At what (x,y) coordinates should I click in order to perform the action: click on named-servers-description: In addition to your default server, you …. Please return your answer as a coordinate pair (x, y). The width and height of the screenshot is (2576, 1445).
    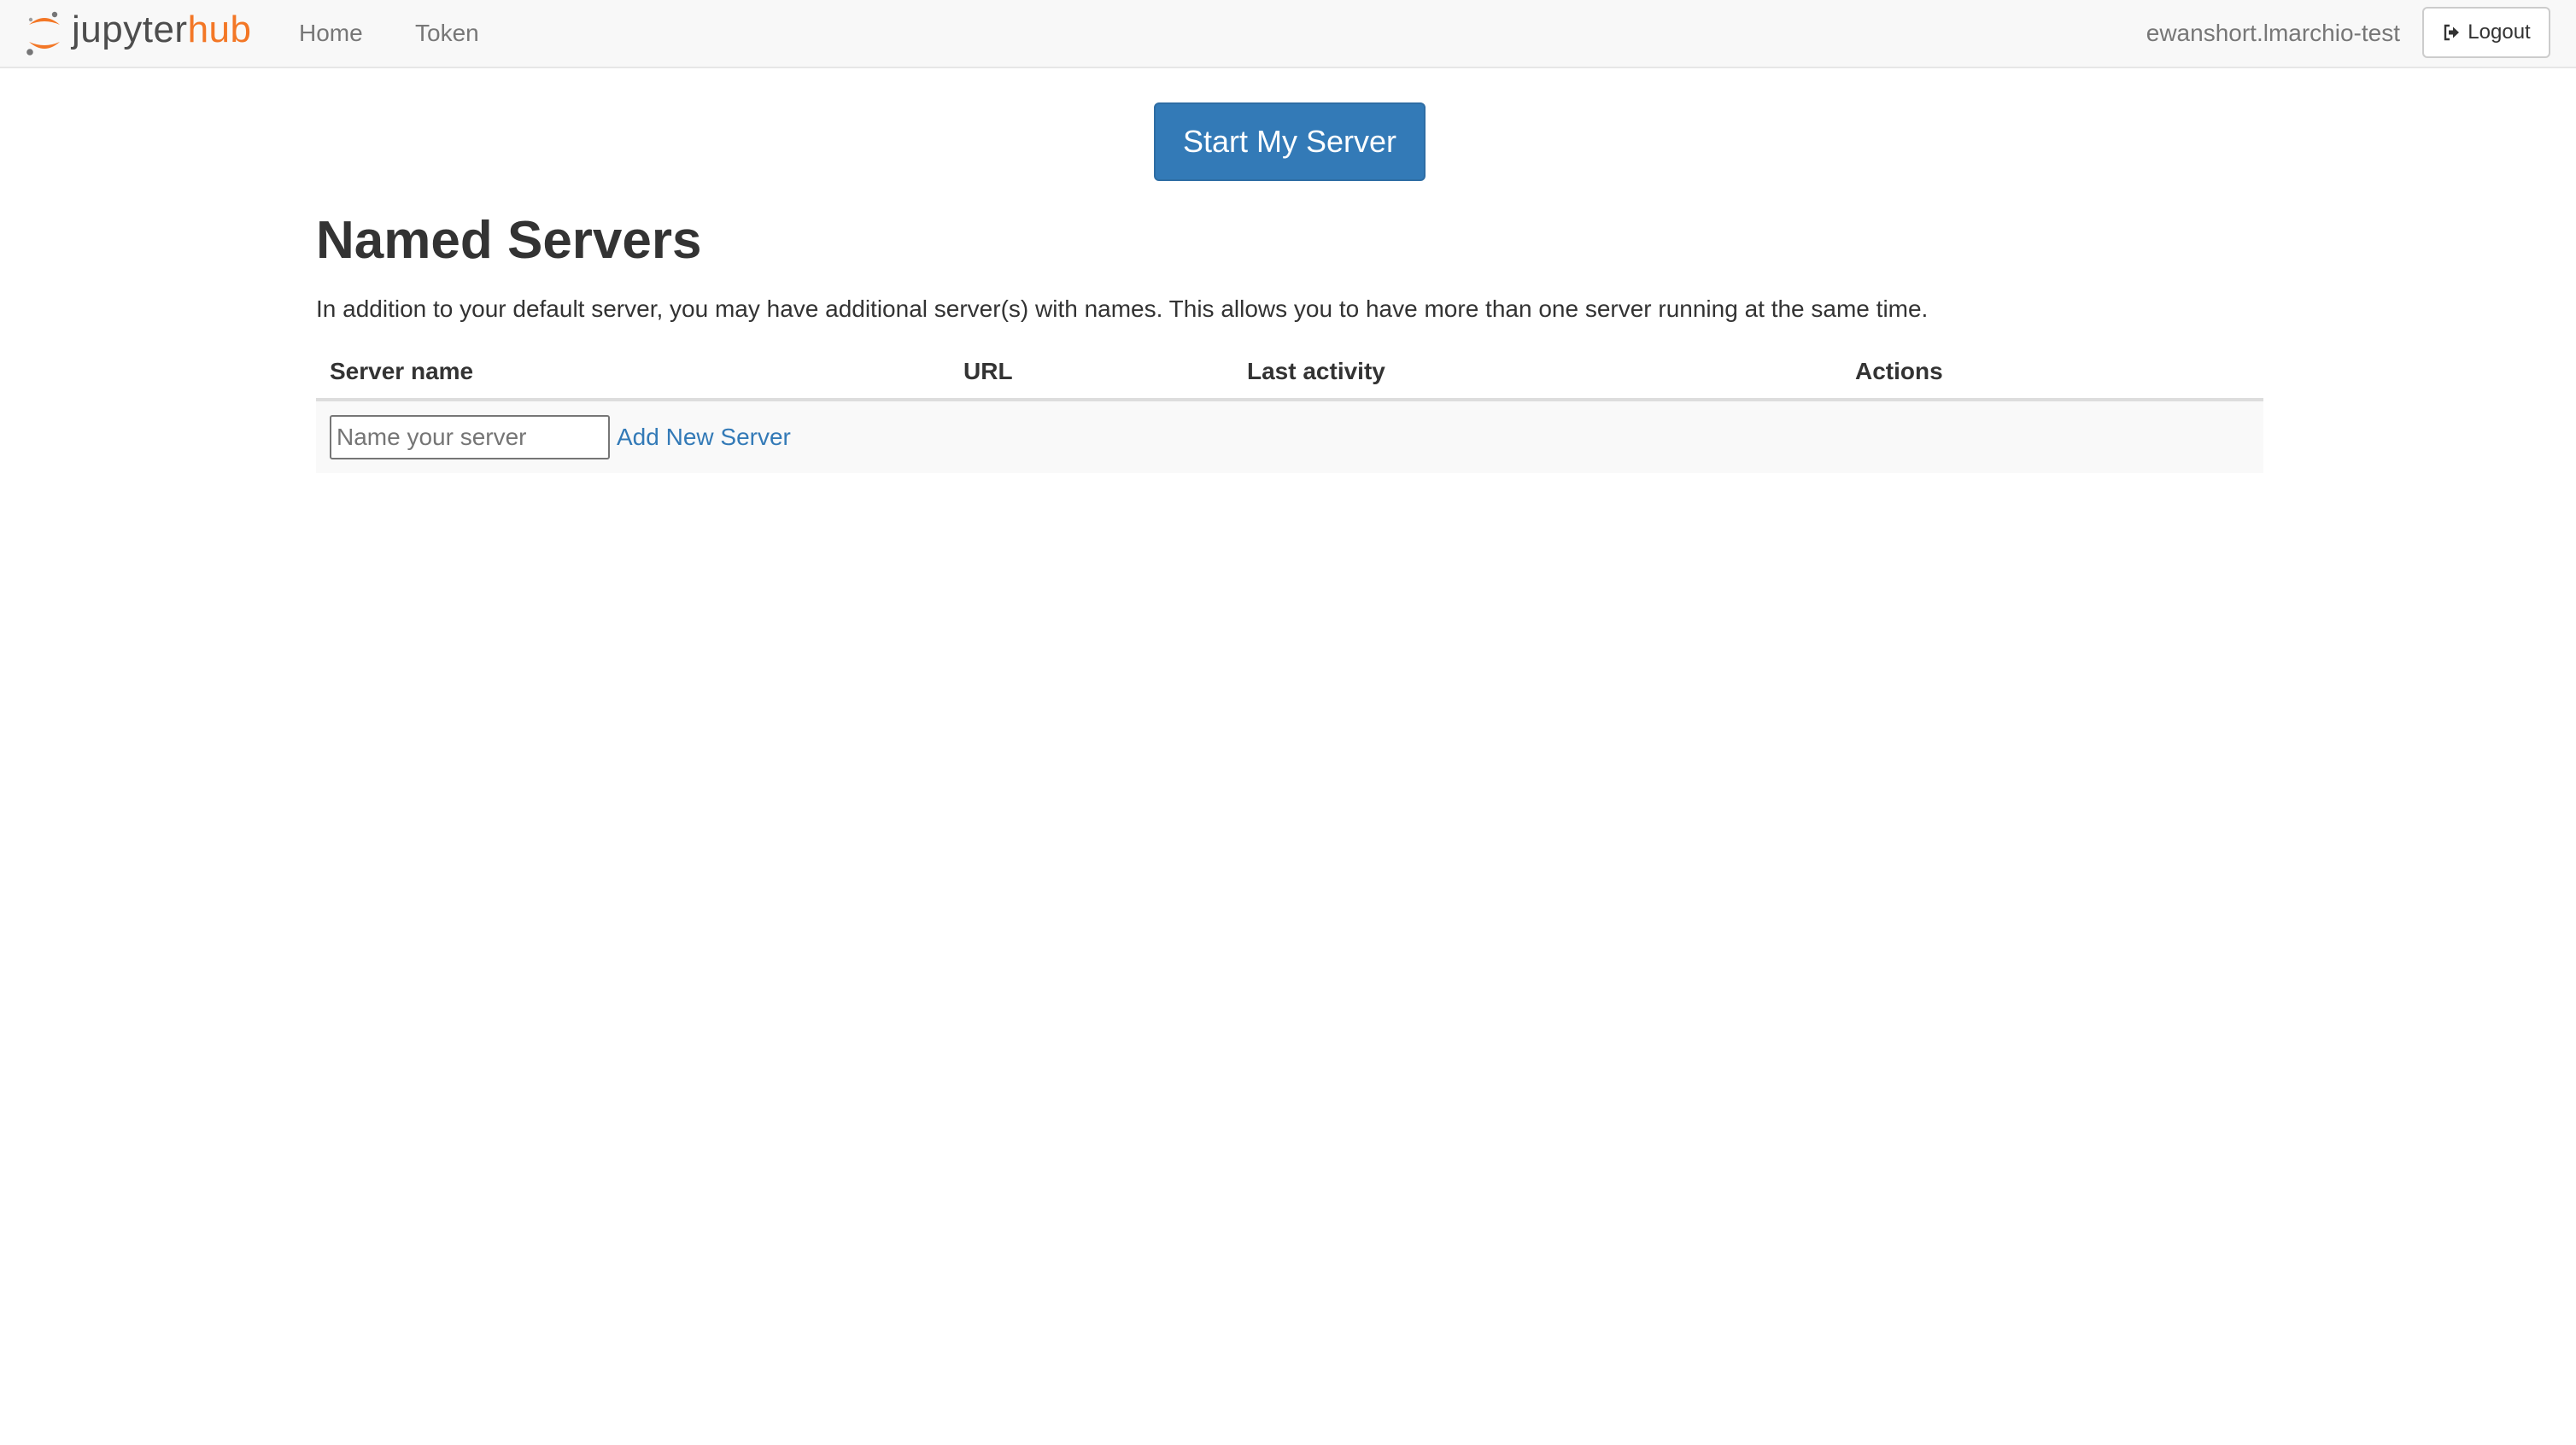
    Looking at the image, I should click on (1122, 308).